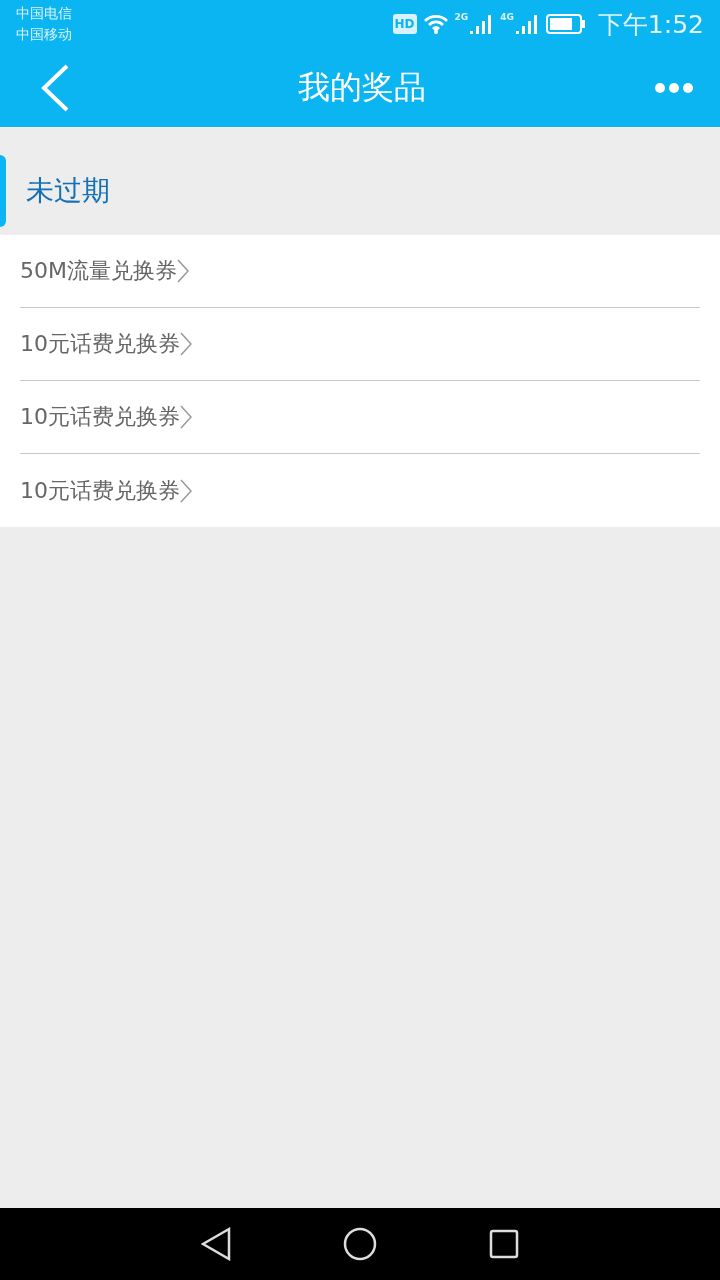  I want to click on prize-item: 50M流量兑换券, so click(98, 271).